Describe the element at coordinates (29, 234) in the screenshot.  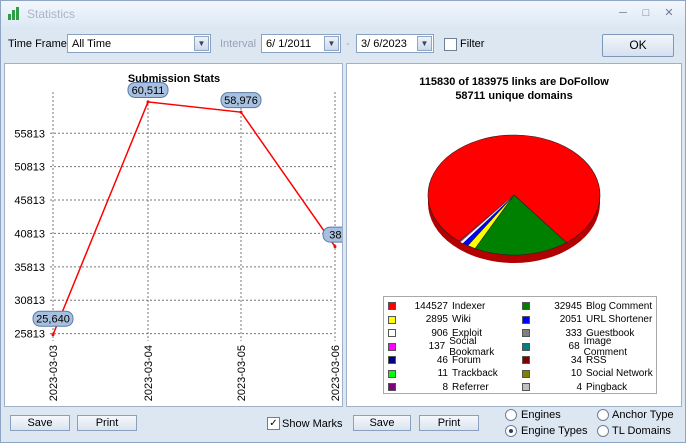
I see `y-tick-label: 40813` at that location.